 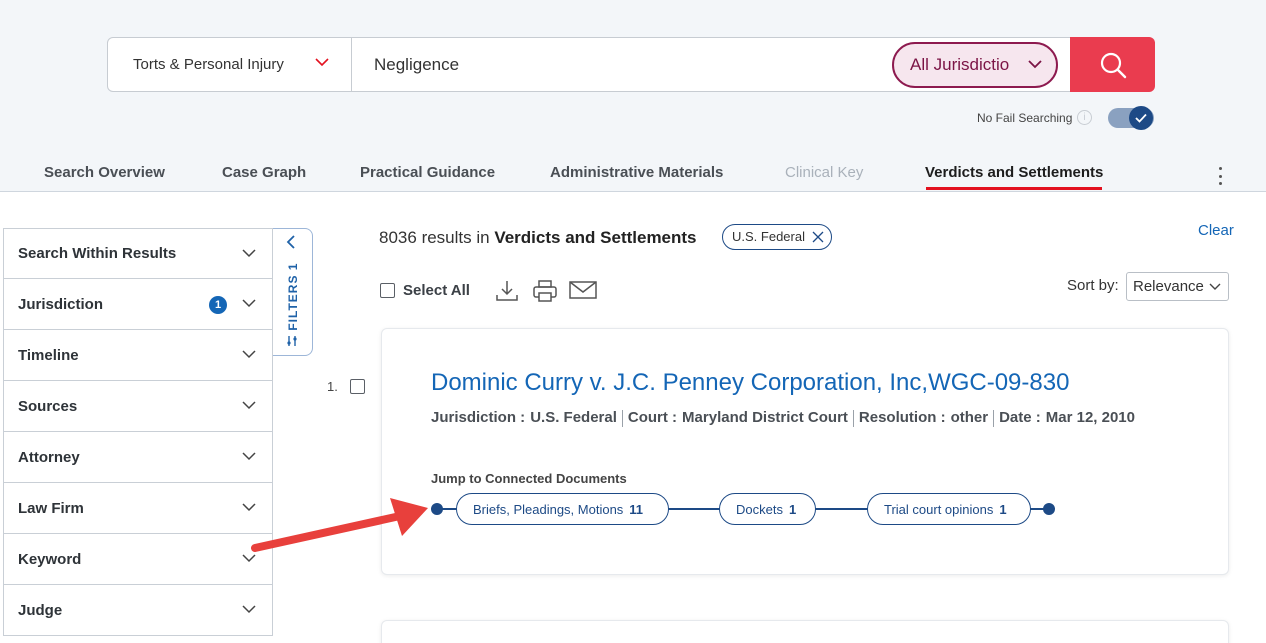 What do you see at coordinates (61, 304) in the screenshot?
I see `filter-label: Jurisdiction` at bounding box center [61, 304].